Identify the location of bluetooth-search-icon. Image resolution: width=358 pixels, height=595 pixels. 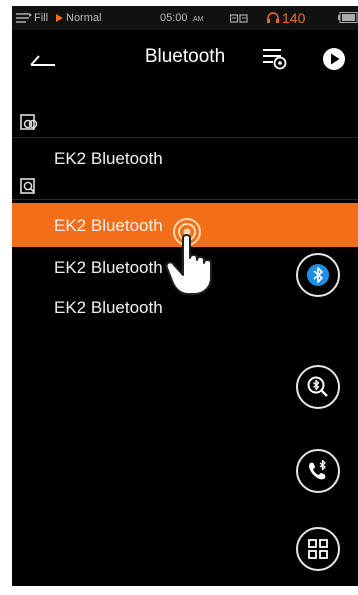
(317, 386).